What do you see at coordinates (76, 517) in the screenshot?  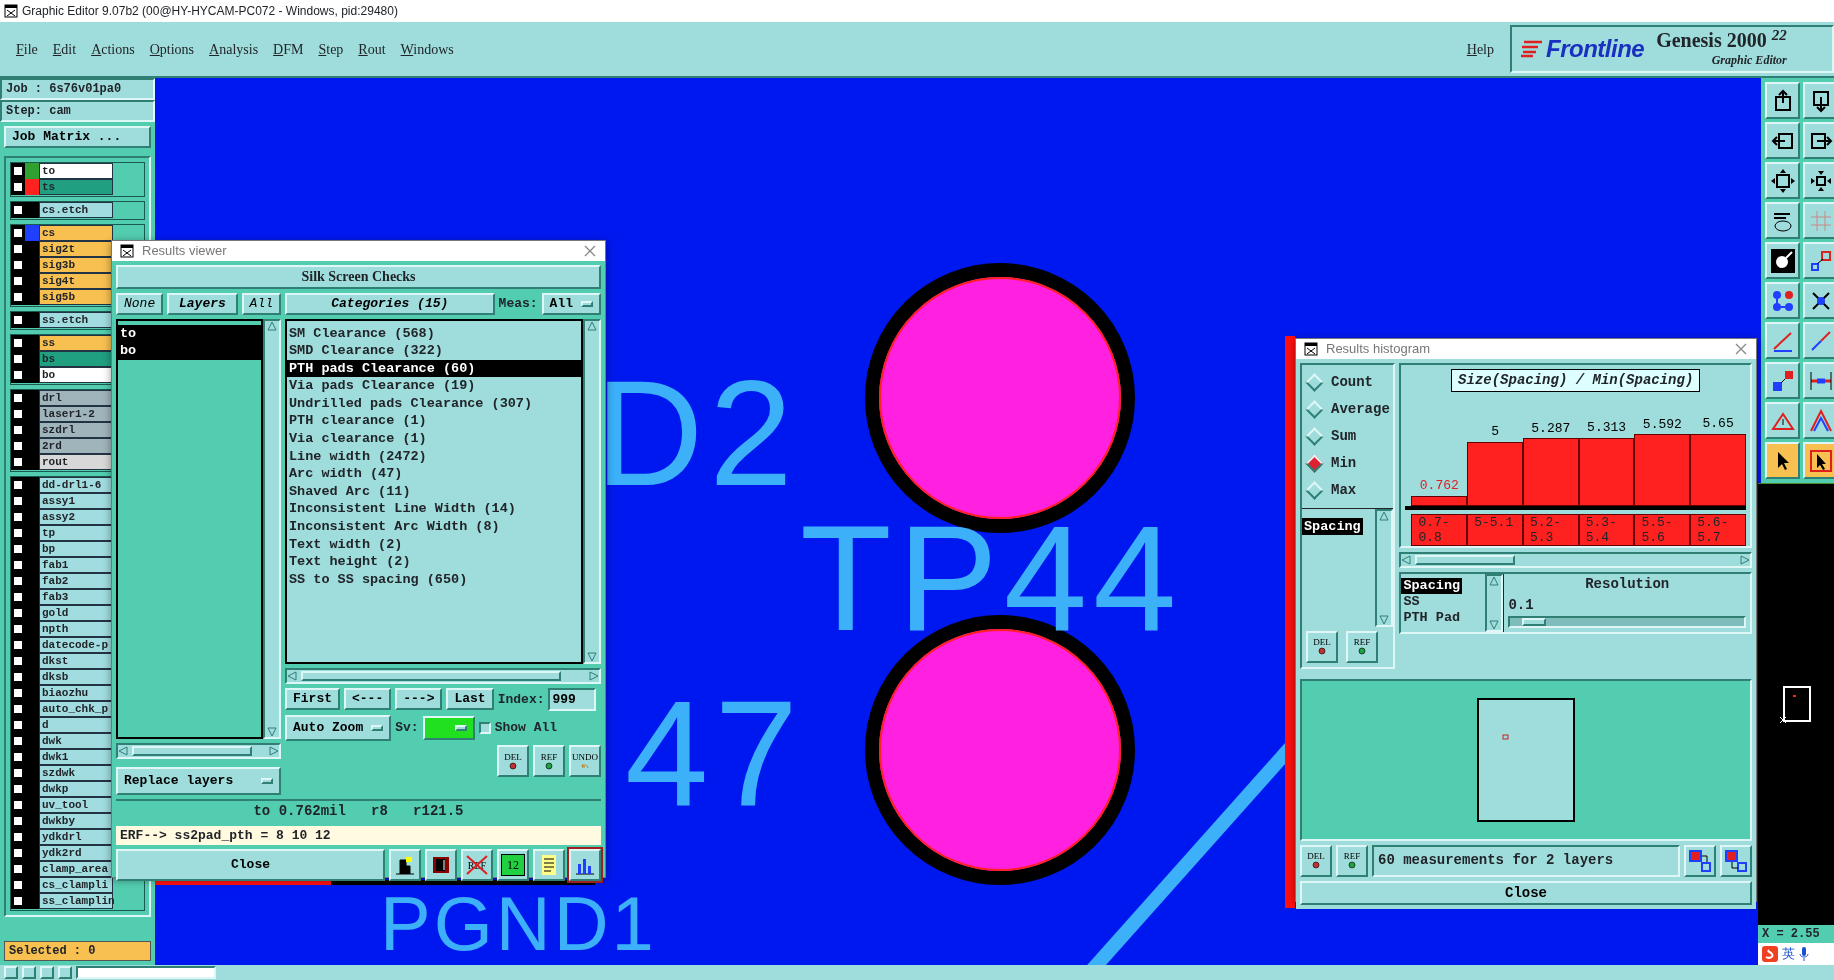 I see `layer-name: assy2` at bounding box center [76, 517].